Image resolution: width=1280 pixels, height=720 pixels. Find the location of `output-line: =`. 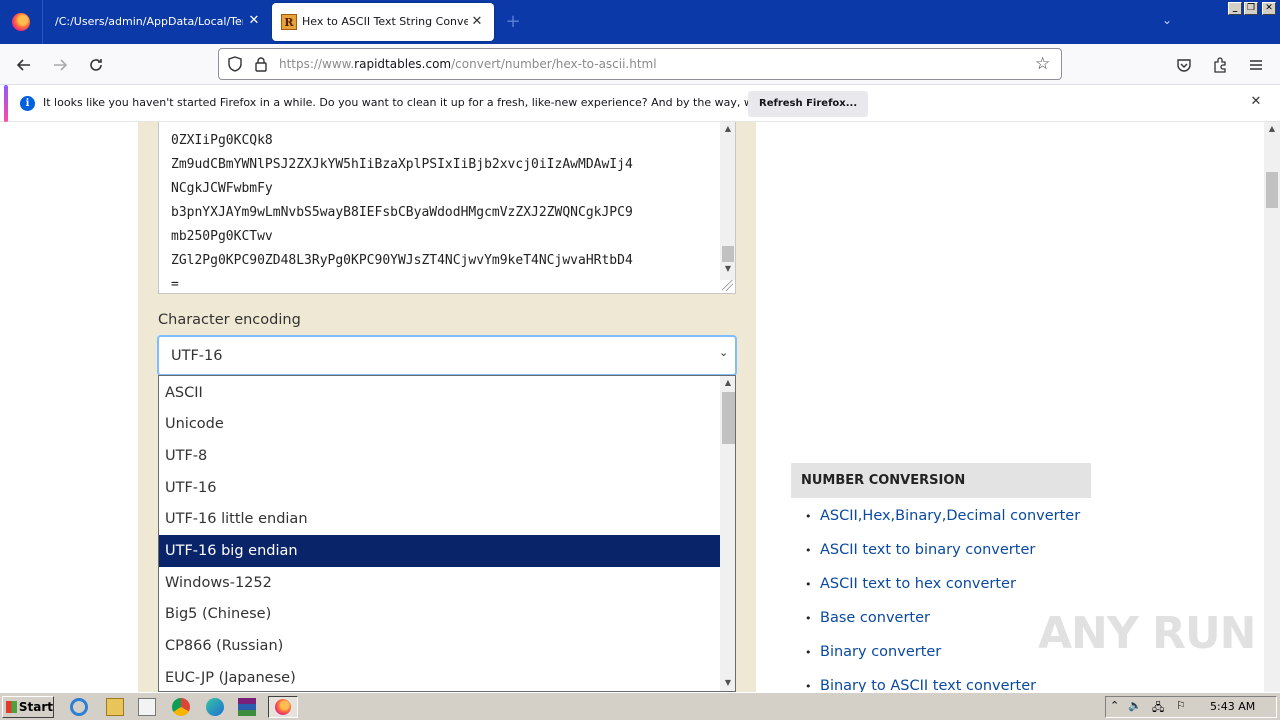

output-line: = is located at coordinates (175, 284).